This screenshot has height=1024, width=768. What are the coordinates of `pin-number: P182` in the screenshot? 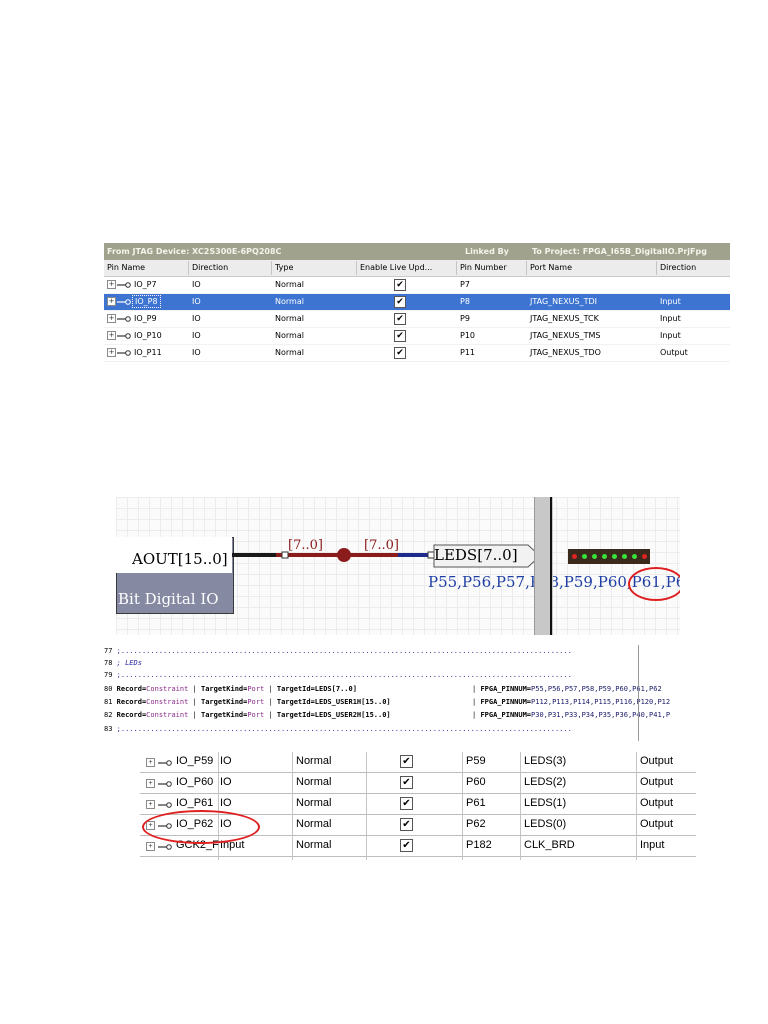 It's located at (479, 845).